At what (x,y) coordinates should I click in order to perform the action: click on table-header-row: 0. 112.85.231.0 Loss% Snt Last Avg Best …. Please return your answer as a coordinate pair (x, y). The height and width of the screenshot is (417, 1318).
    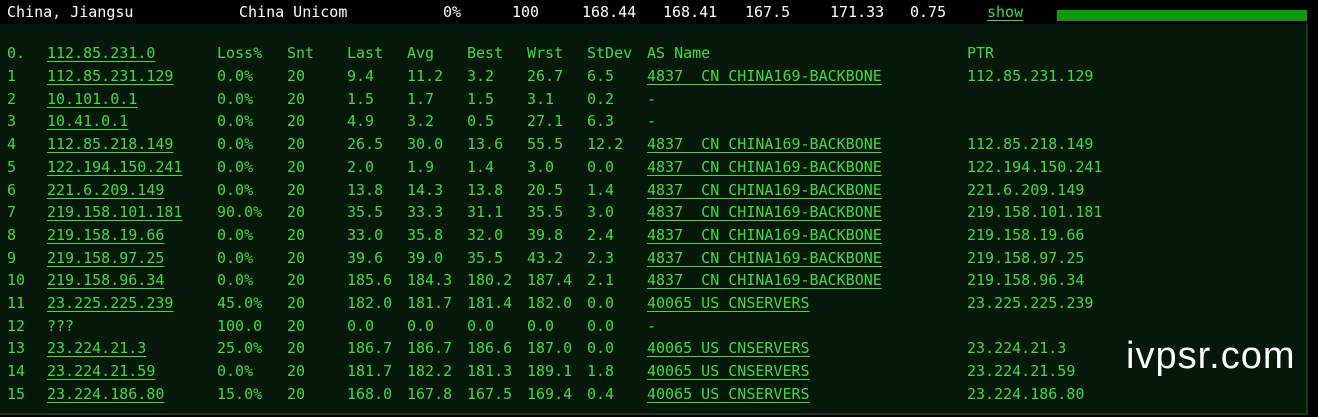
    Looking at the image, I should click on (653, 53).